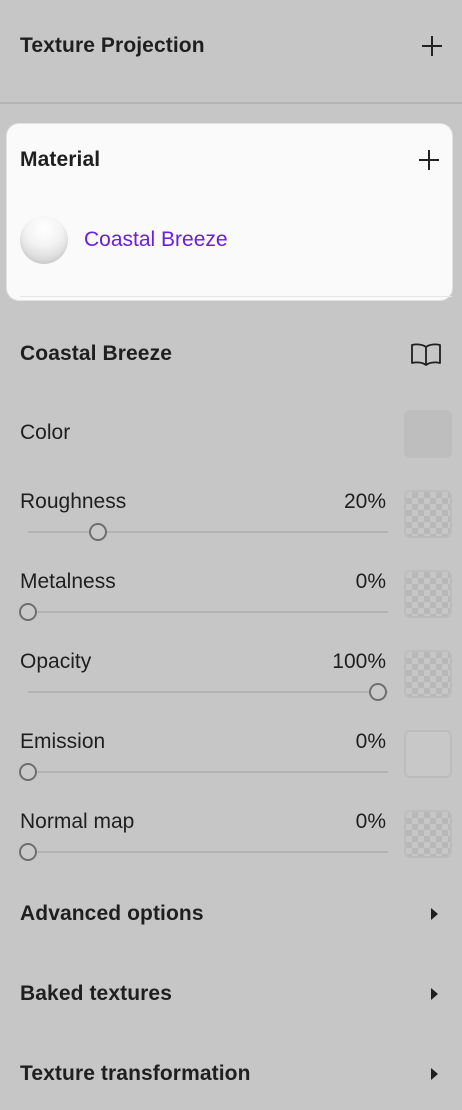  Describe the element at coordinates (28, 612) in the screenshot. I see `metalness-slider-thumb` at that location.